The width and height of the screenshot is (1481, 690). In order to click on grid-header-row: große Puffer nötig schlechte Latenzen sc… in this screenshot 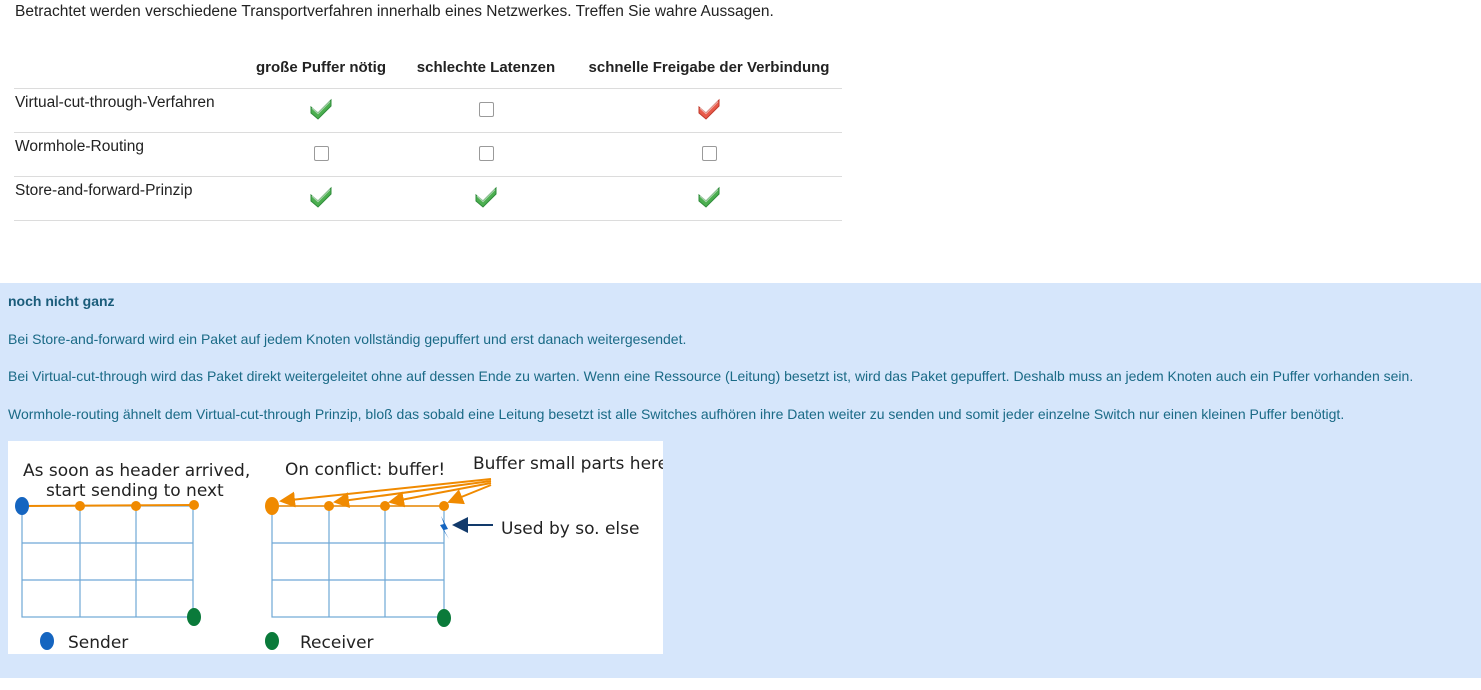, I will do `click(428, 67)`.